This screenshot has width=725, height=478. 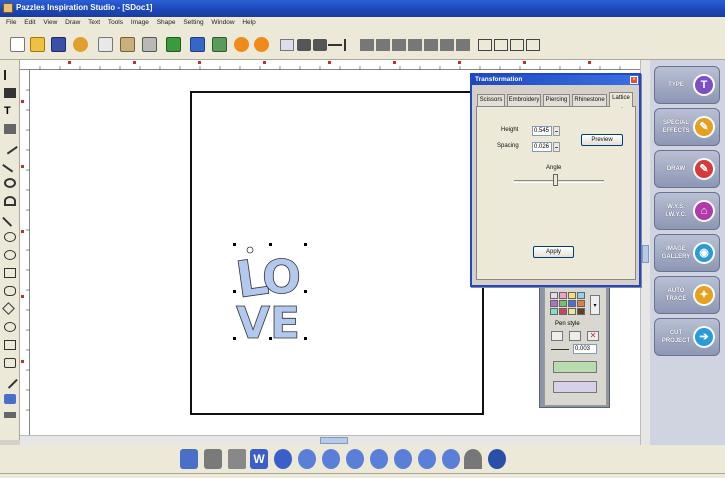 What do you see at coordinates (331, 459) in the screenshot?
I see `zoom-out-icon` at bounding box center [331, 459].